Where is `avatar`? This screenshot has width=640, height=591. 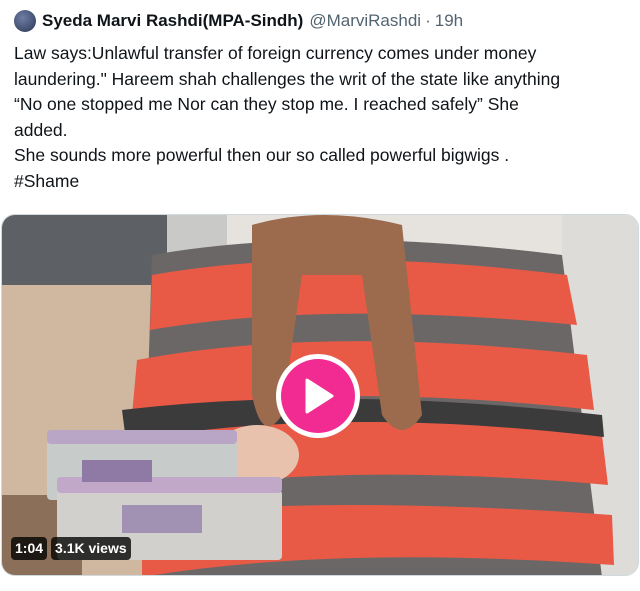 avatar is located at coordinates (25, 21).